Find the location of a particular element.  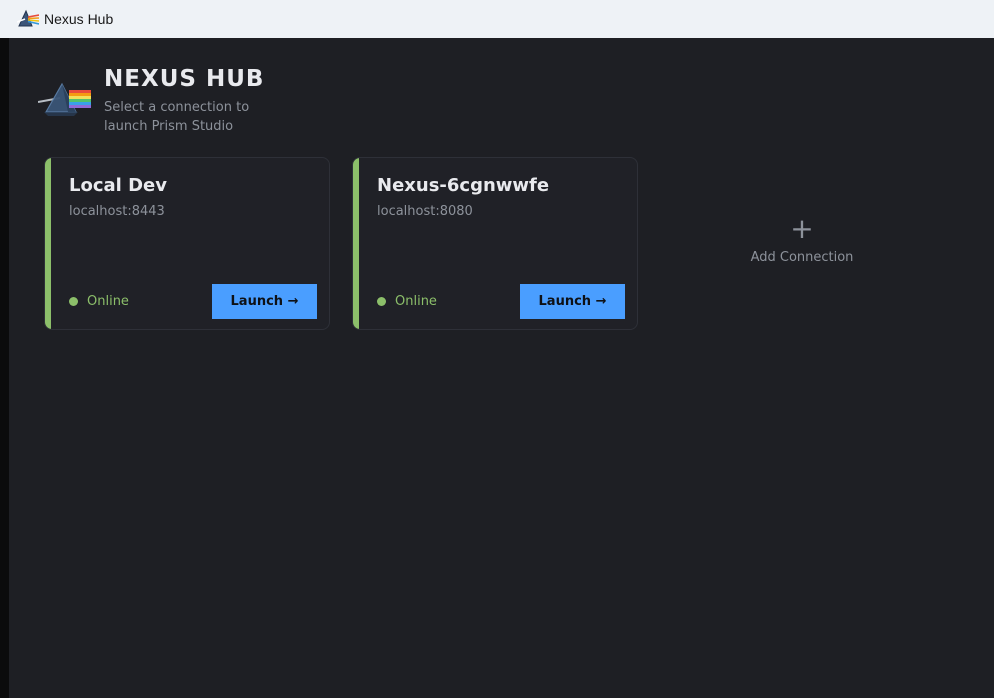

connection-host: localhost:8443 is located at coordinates (117, 211).